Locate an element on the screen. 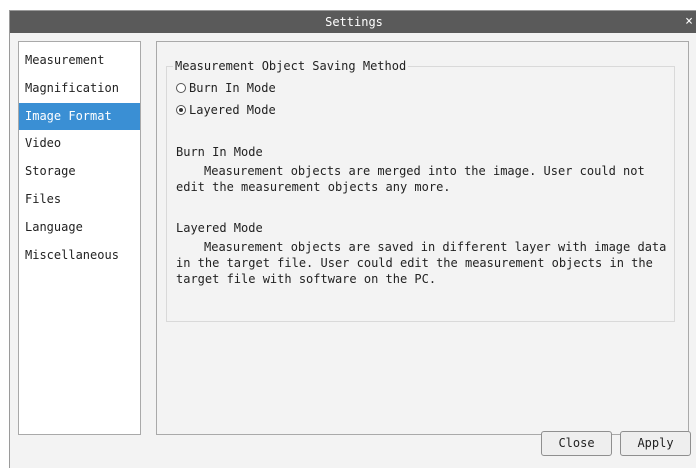 Image resolution: width=696 pixels, height=468 pixels. burn-in-mode-radio: Burn In Mode is located at coordinates (226, 88).